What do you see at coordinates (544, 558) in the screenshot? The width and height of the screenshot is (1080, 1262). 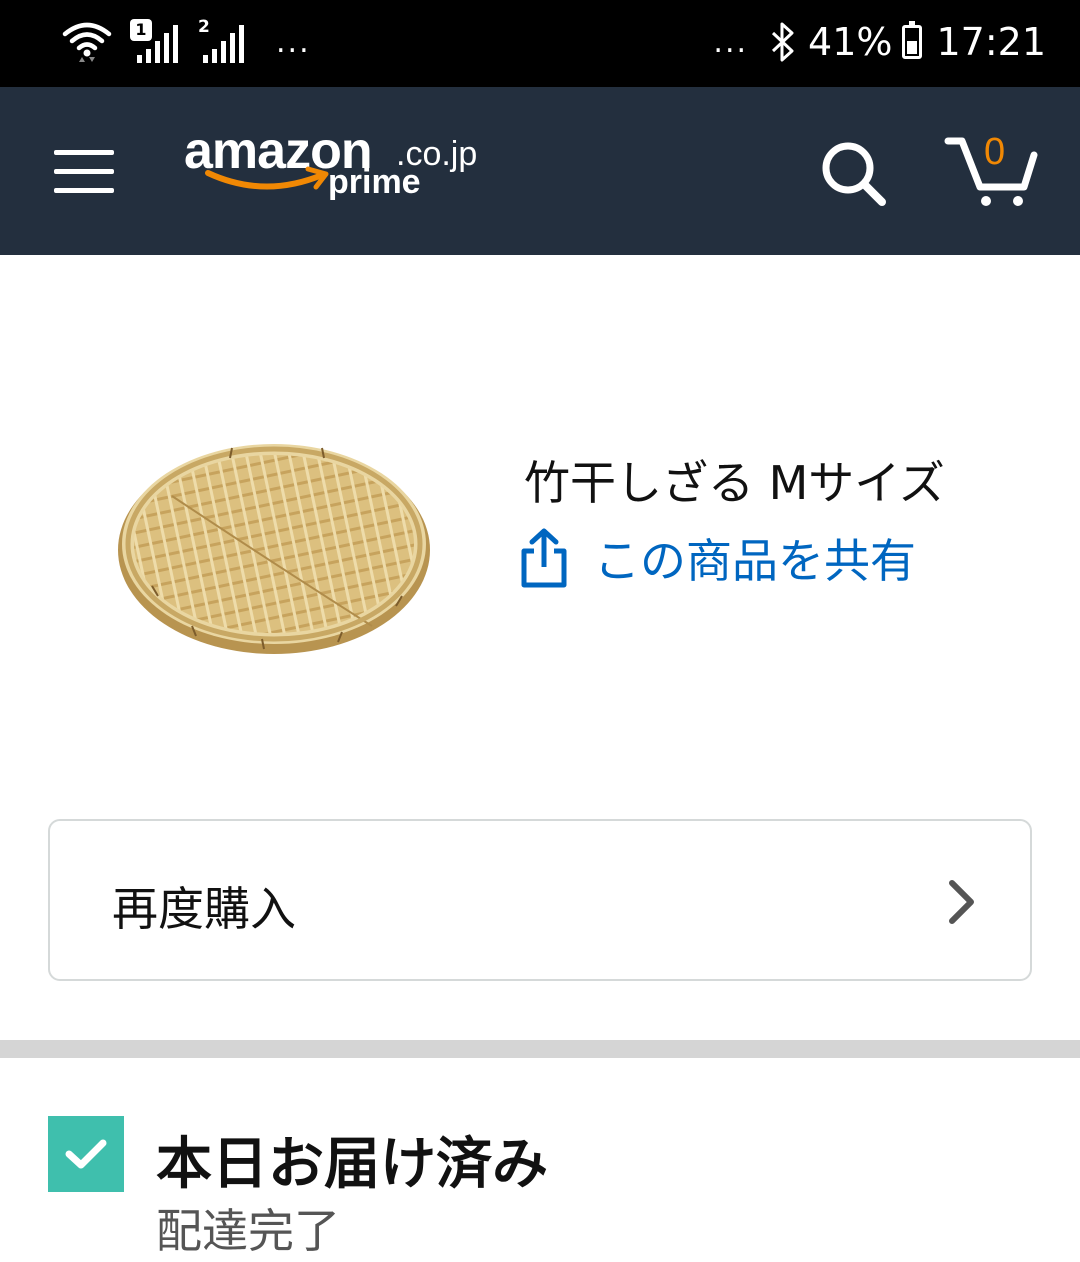 I see `share-icon` at bounding box center [544, 558].